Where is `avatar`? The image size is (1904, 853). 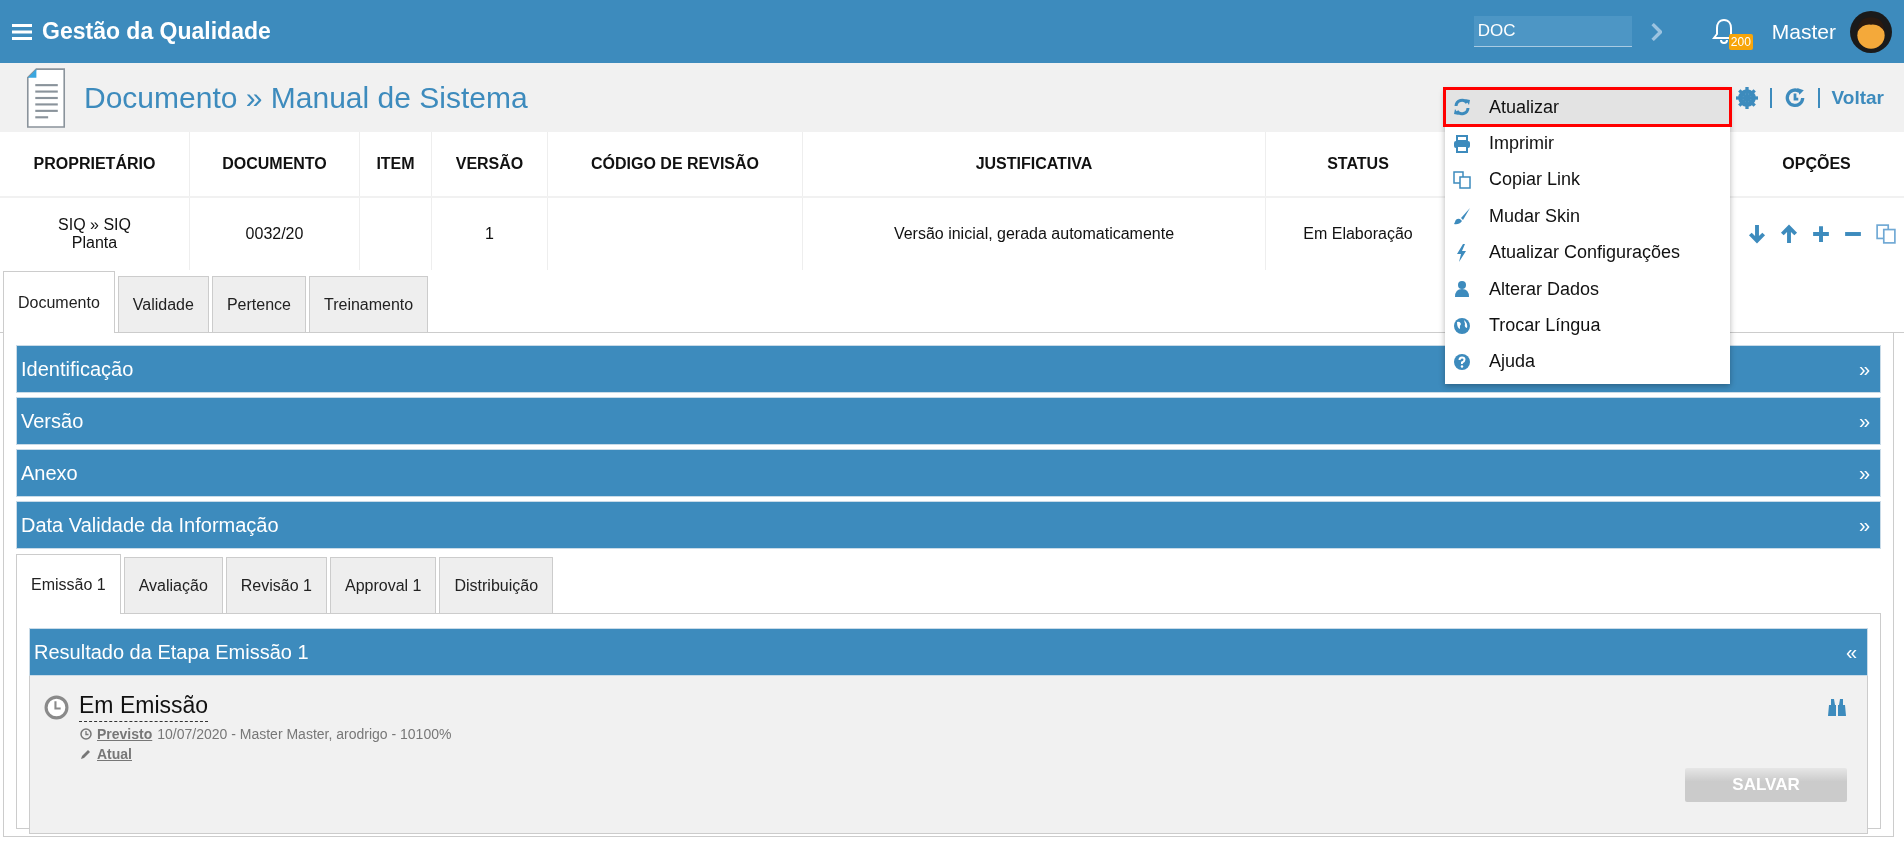
avatar is located at coordinates (1871, 31).